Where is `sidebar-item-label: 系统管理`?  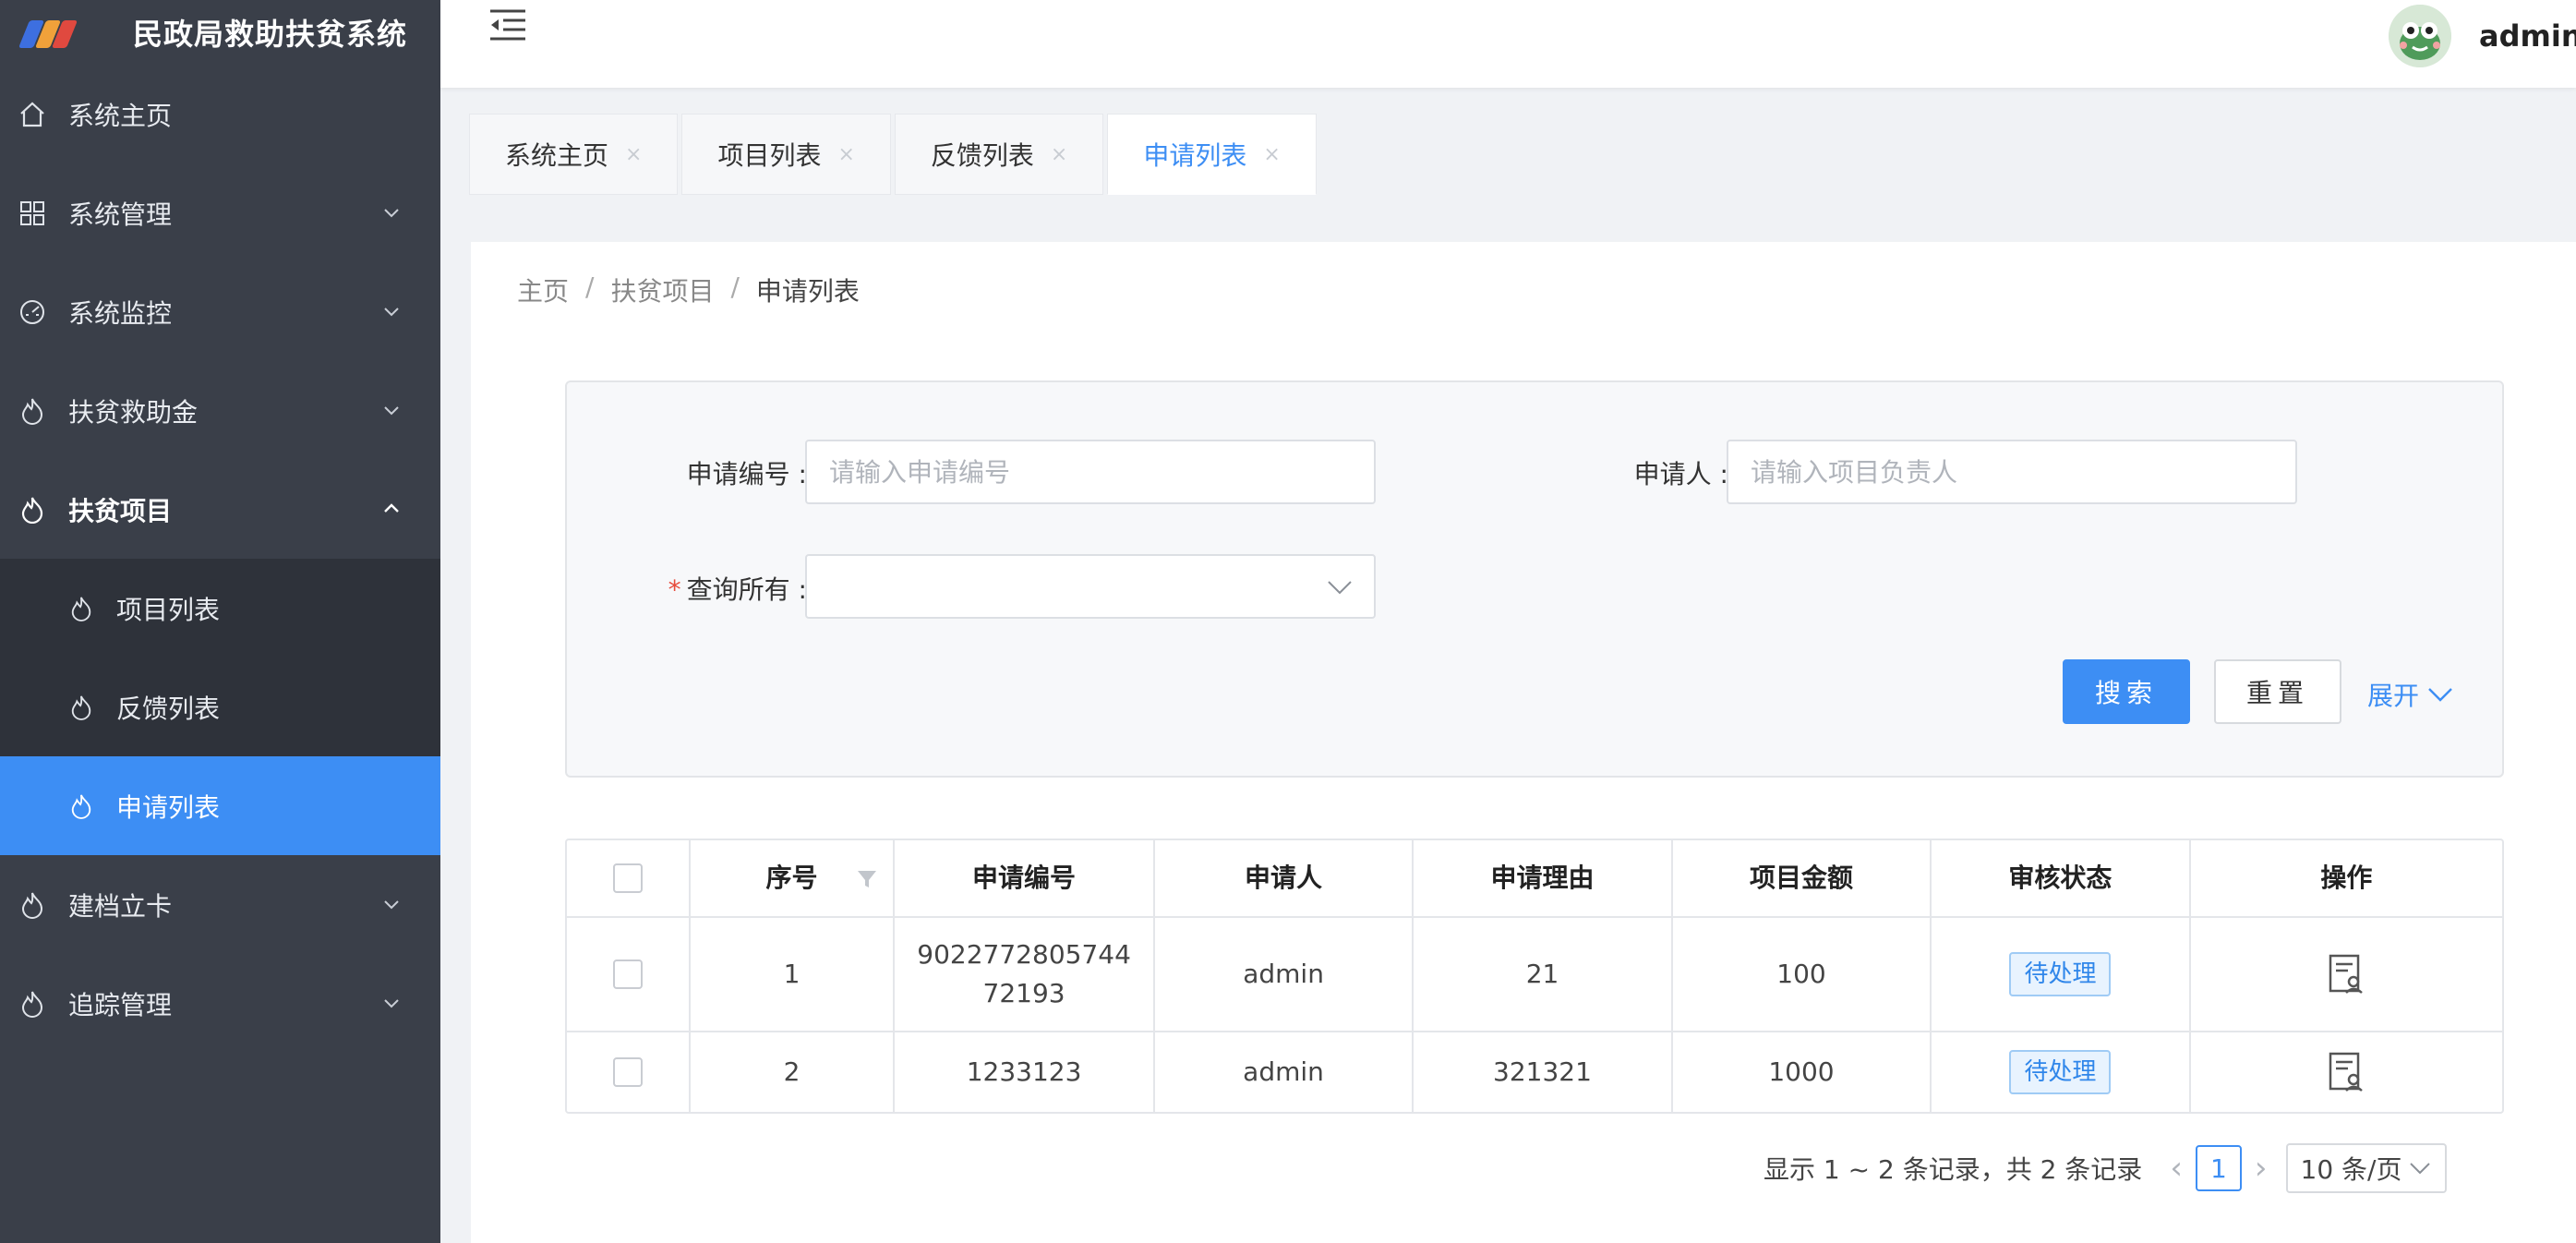
sidebar-item-label: 系统管理 is located at coordinates (120, 214).